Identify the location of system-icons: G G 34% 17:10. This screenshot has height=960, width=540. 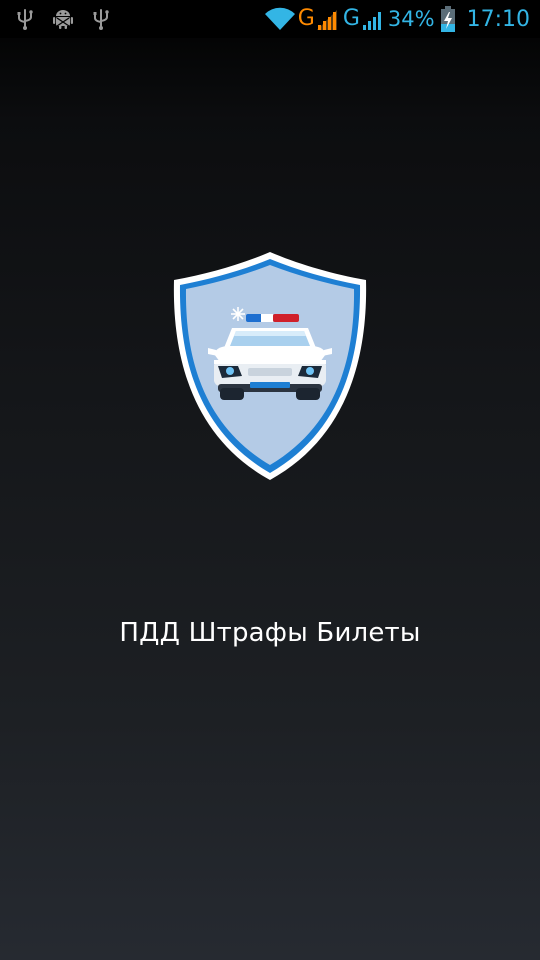
(402, 19).